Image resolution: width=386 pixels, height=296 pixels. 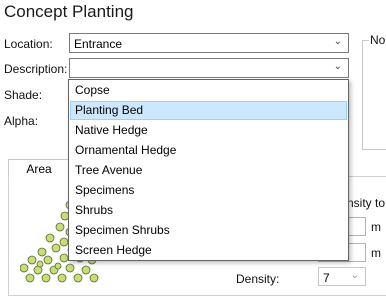 What do you see at coordinates (208, 150) in the screenshot?
I see `dropdown-option-ornamental-hedge: Ornamental Hedge` at bounding box center [208, 150].